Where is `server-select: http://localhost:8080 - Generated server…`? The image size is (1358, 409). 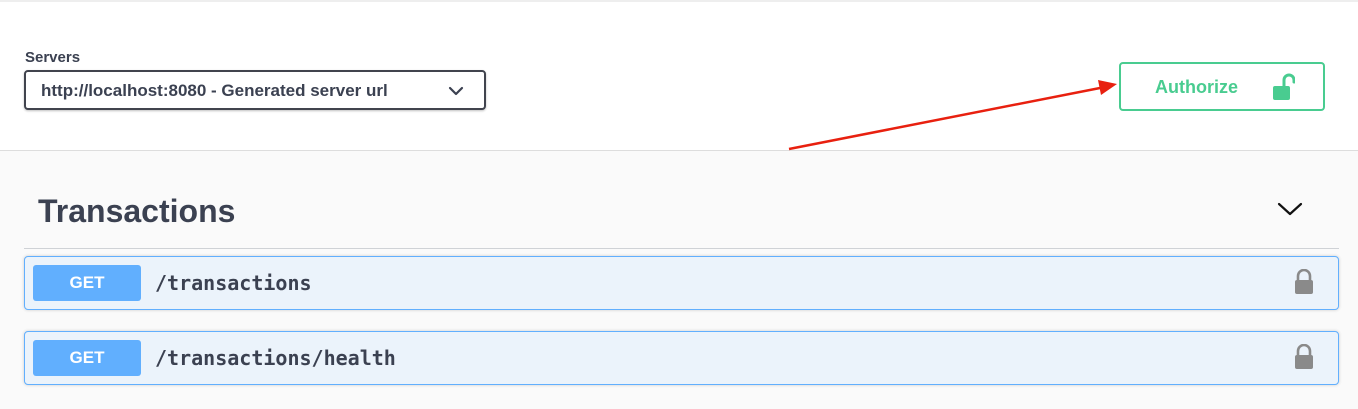
server-select: http://localhost:8080 - Generated server… is located at coordinates (255, 90).